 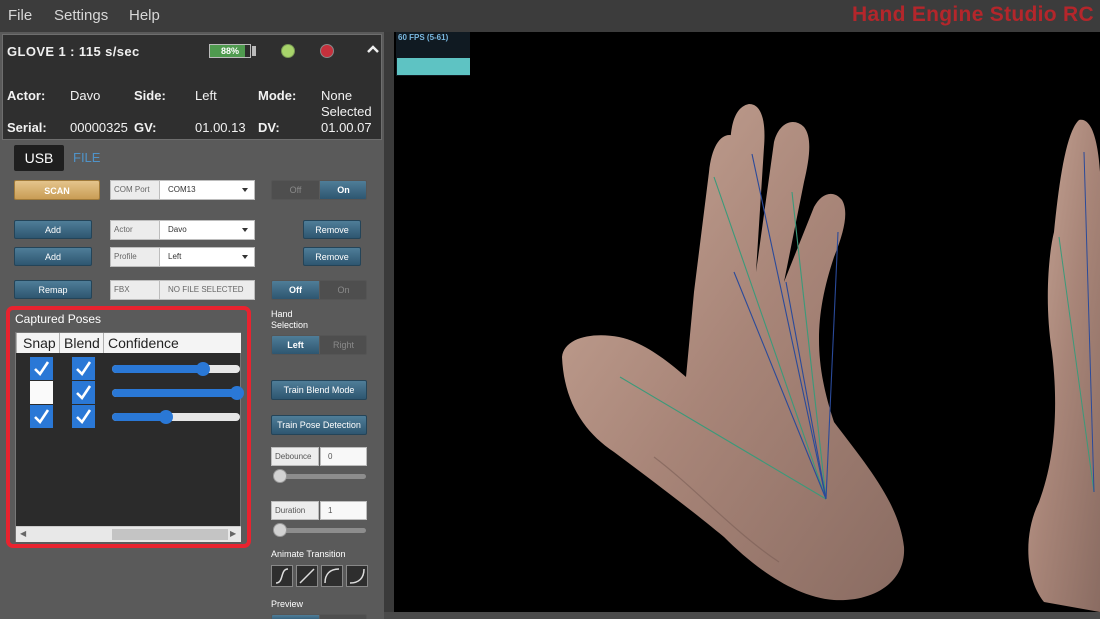 What do you see at coordinates (39, 343) in the screenshot?
I see `column-header-snap: Snap` at bounding box center [39, 343].